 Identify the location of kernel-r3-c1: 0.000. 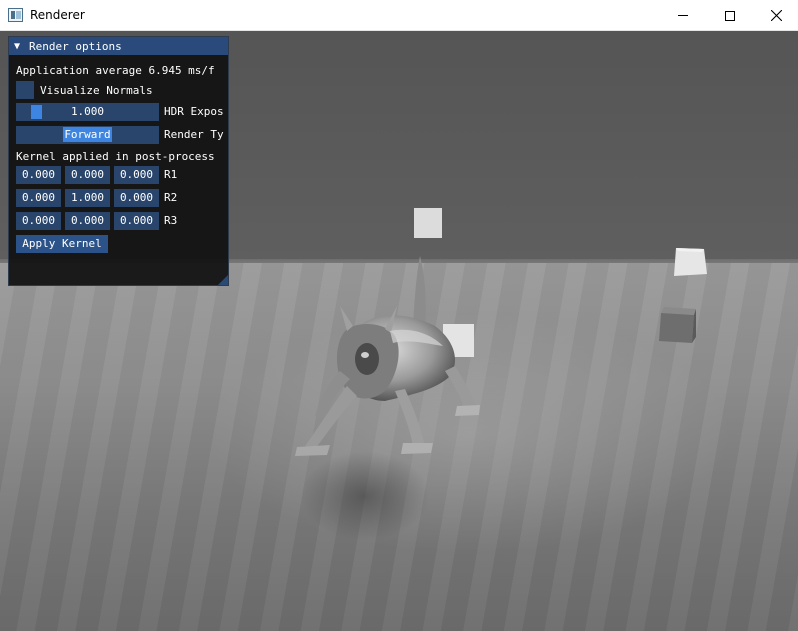
(38, 221).